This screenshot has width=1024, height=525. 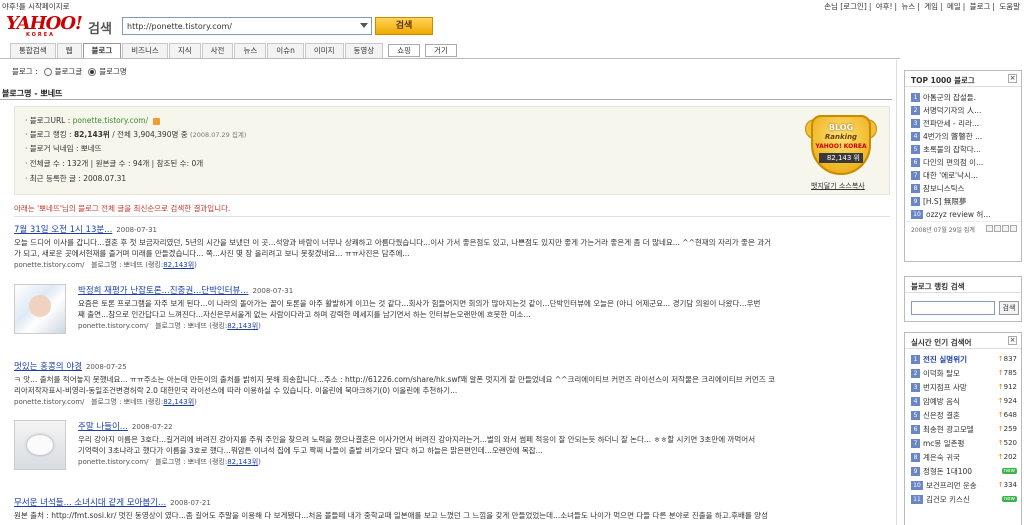 I want to click on rank-search-button: 검색, so click(x=1009, y=308).